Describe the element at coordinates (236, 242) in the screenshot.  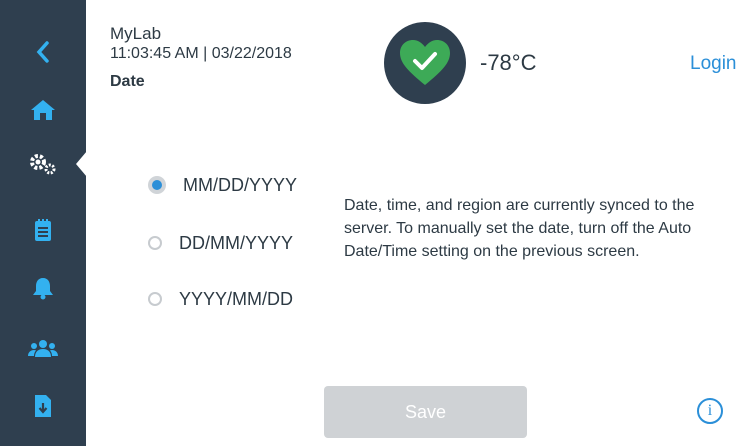
I see `radio-label: DD/MM/YYYY` at that location.